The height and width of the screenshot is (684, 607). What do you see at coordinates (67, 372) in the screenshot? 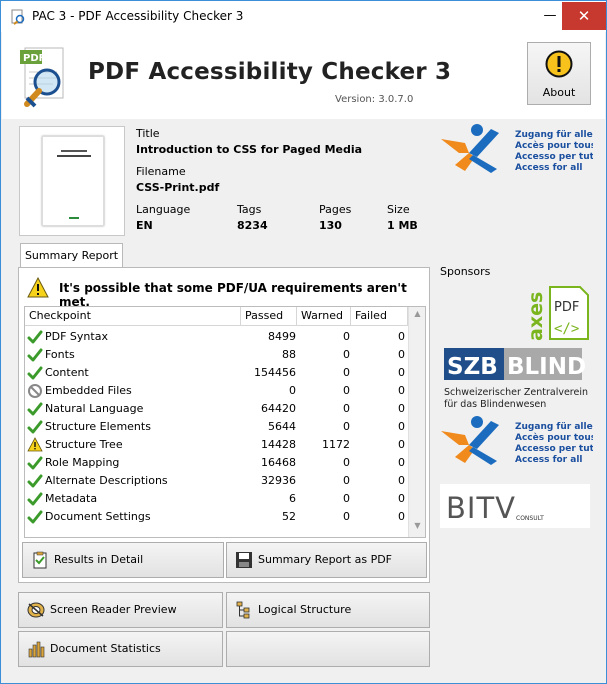
I see `checkpoint-name: Content` at bounding box center [67, 372].